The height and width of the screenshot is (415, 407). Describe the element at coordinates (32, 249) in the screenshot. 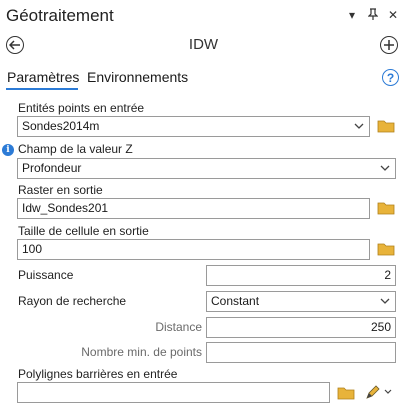

I see `cell-size-value: 100` at that location.